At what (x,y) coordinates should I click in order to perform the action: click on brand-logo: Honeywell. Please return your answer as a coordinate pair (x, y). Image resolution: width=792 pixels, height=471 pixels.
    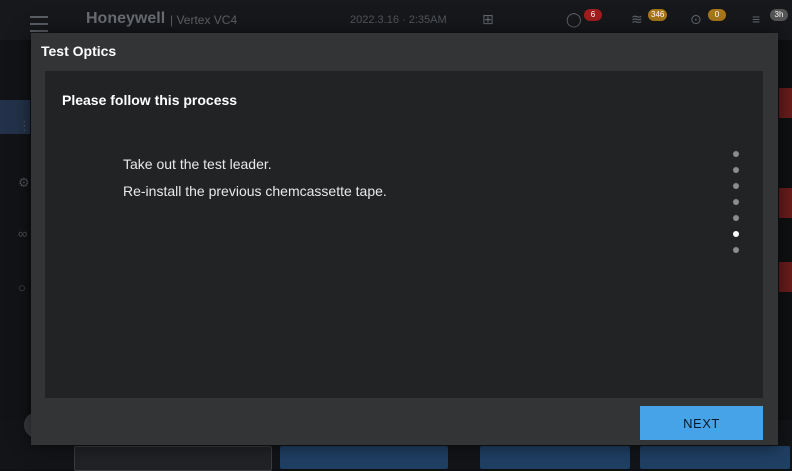
    Looking at the image, I should click on (126, 18).